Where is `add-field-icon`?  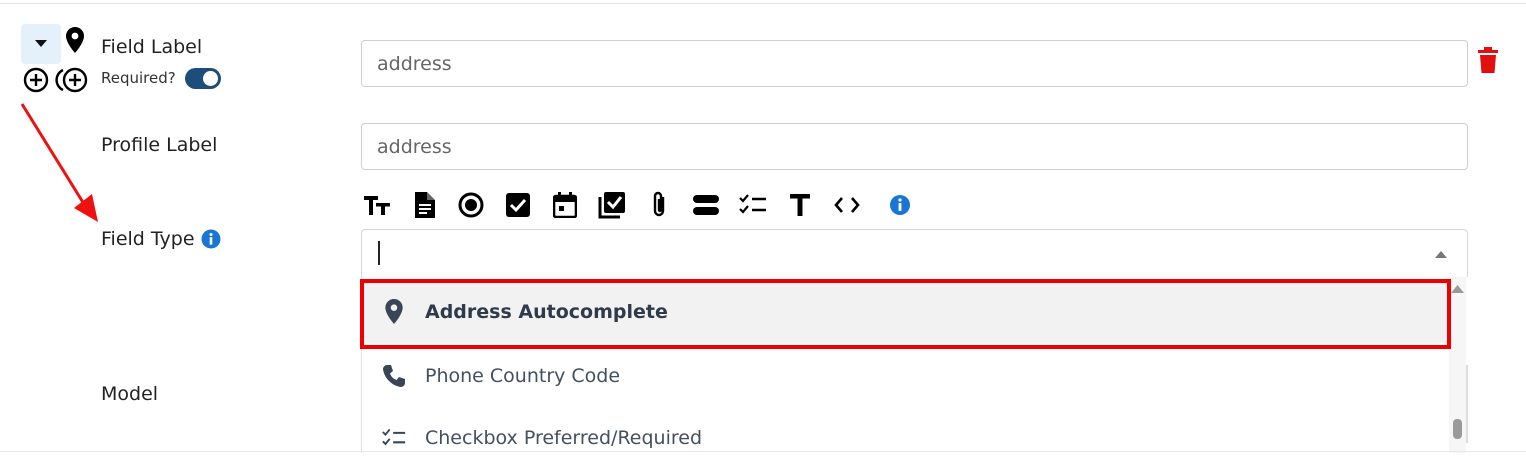 add-field-icon is located at coordinates (36, 80).